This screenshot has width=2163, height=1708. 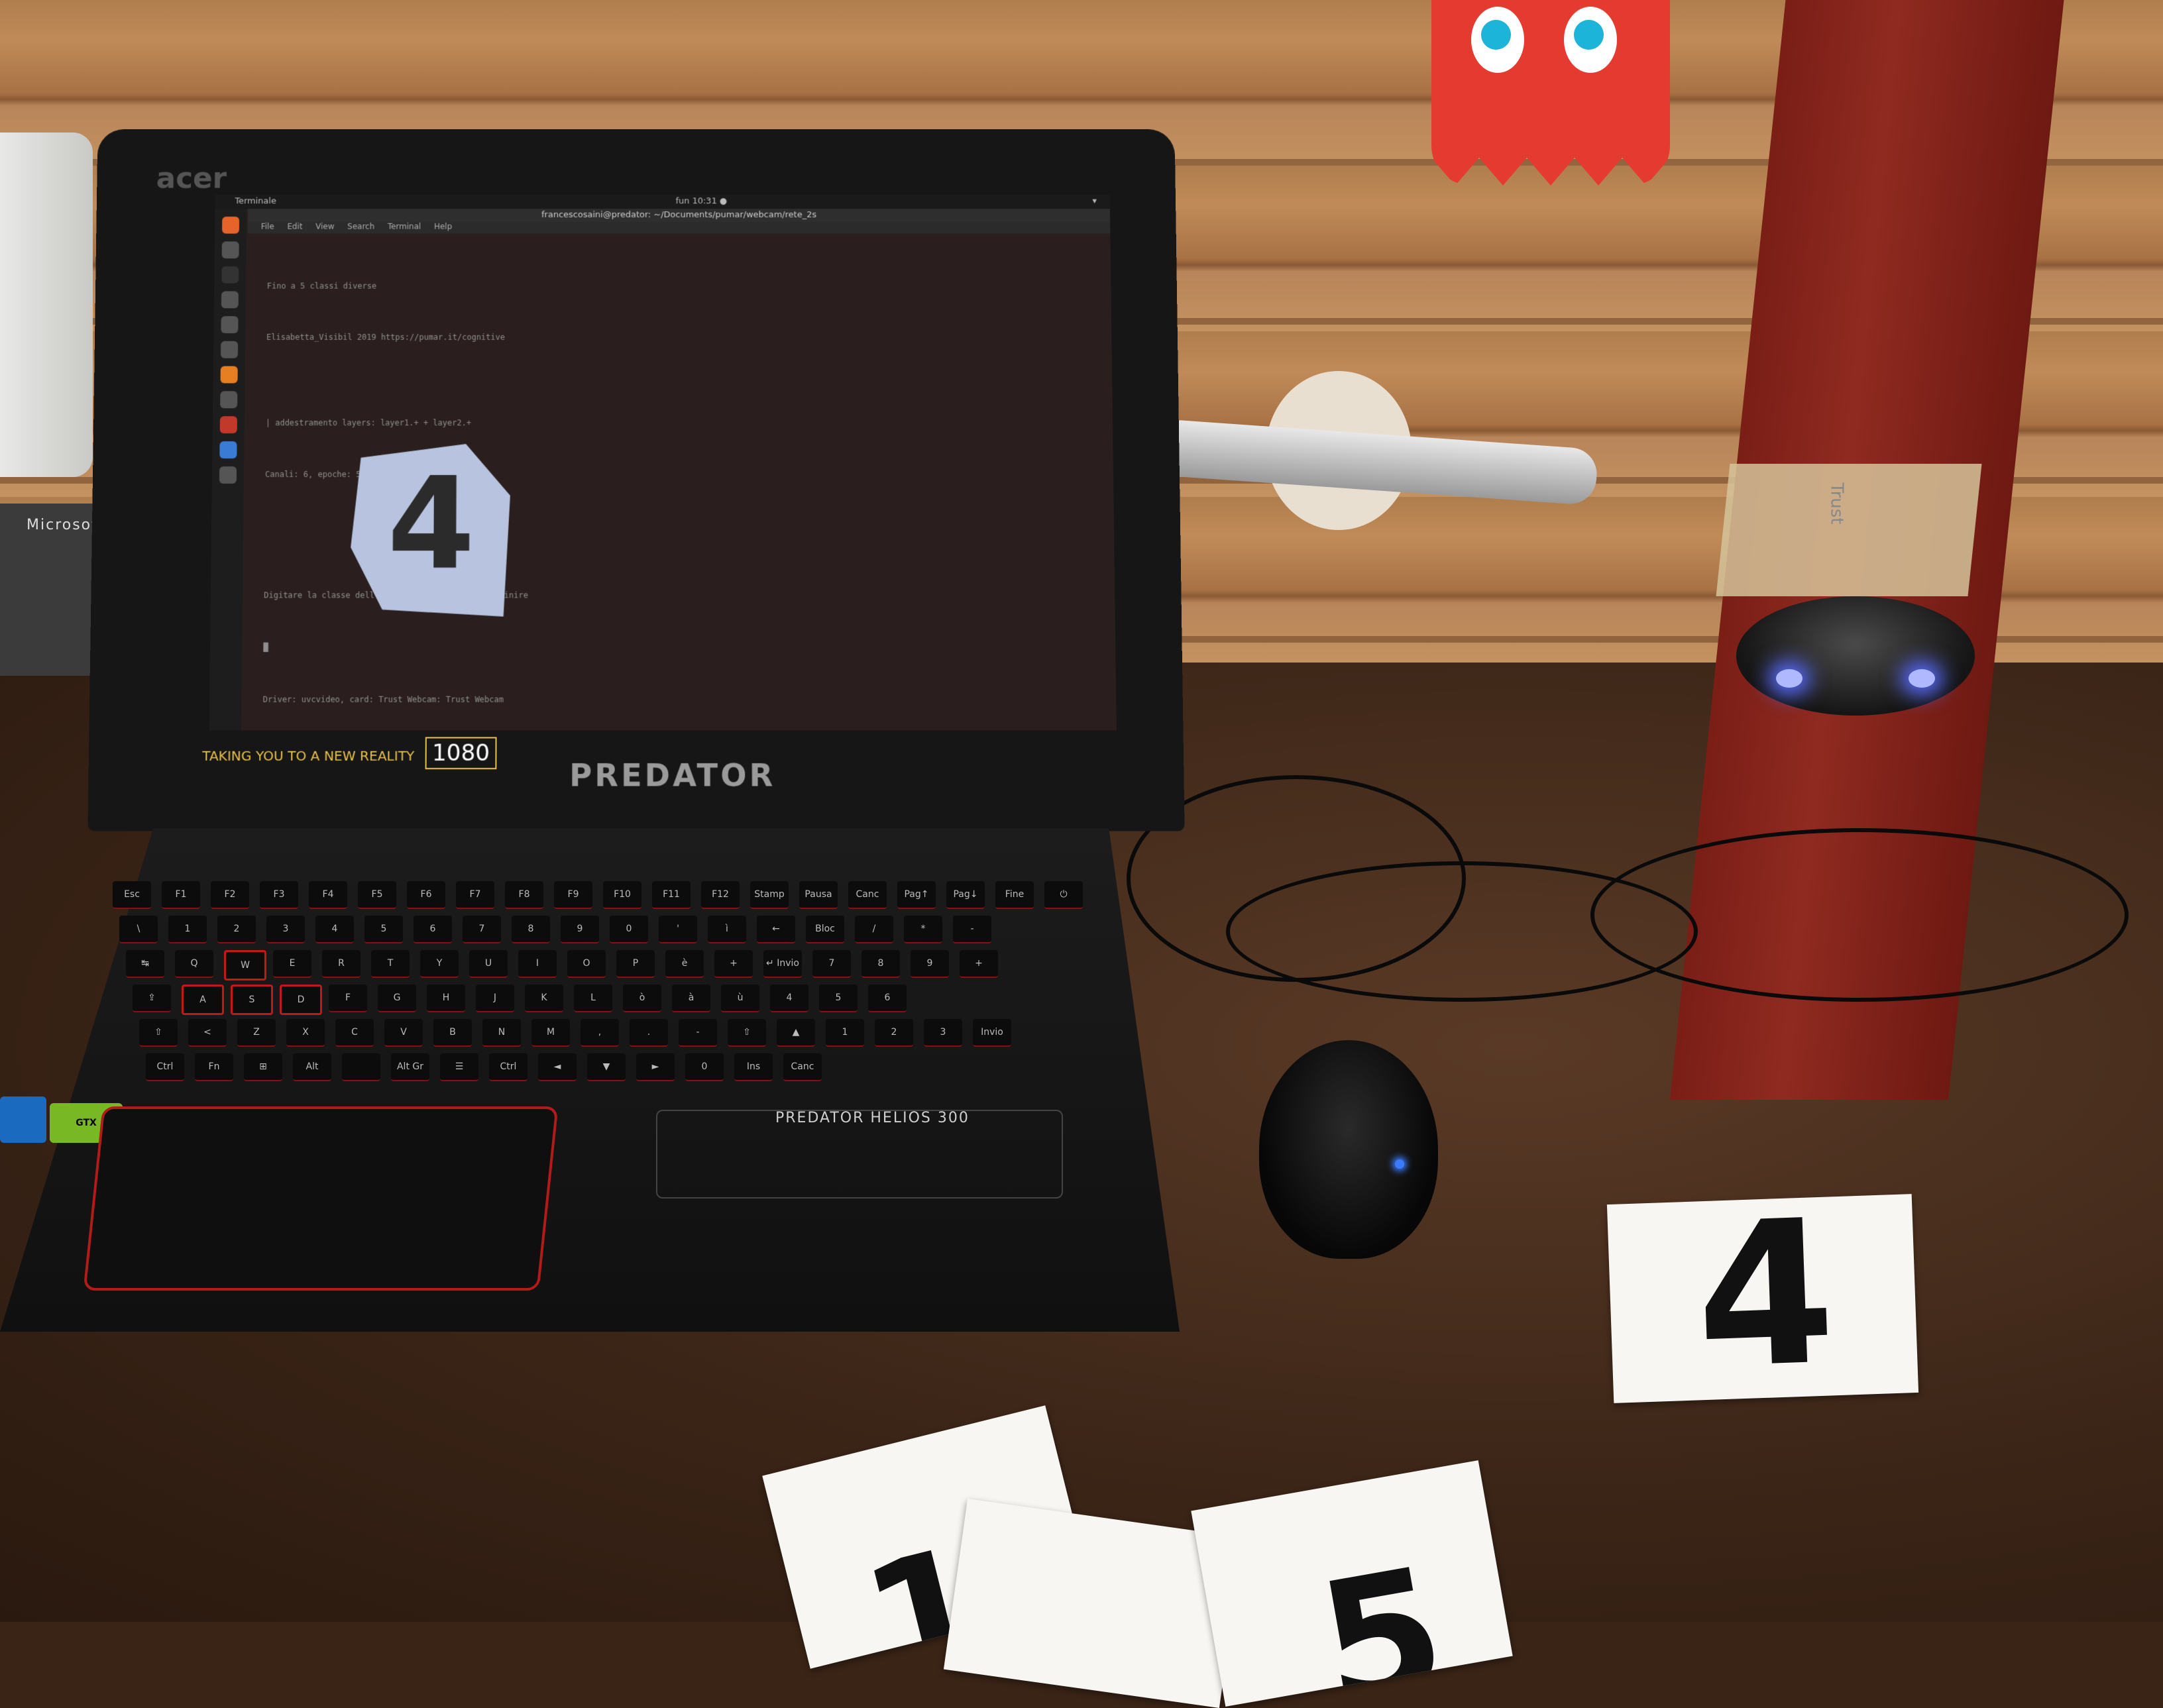 I want to click on key: F9, so click(x=573, y=895).